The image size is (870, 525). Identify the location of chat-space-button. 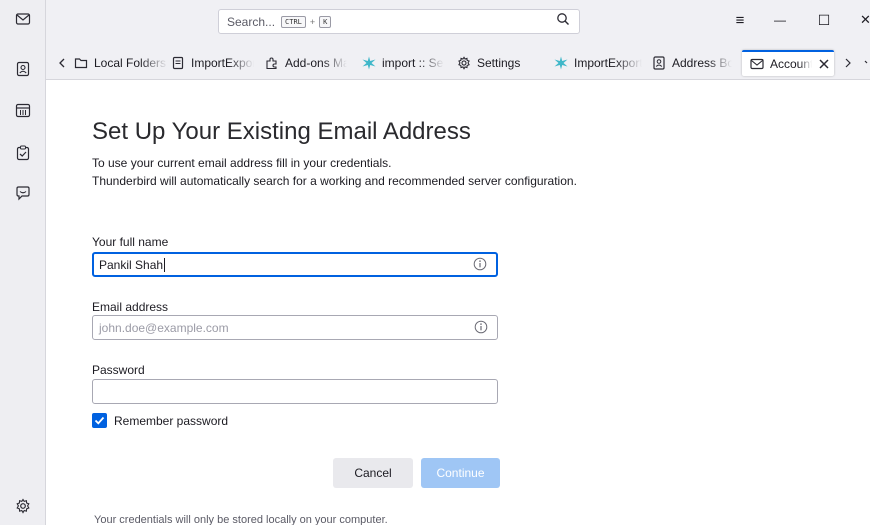
(23, 193).